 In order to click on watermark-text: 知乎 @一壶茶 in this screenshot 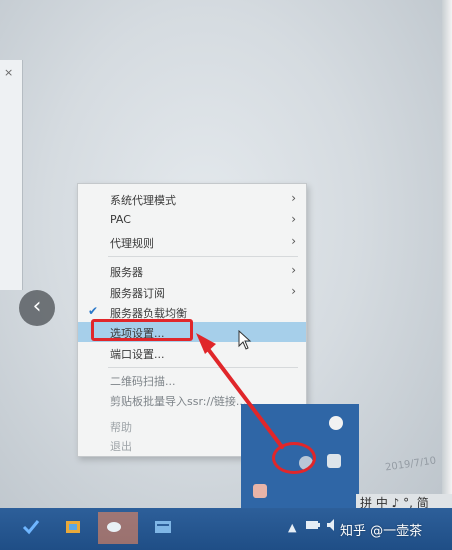, I will do `click(381, 531)`.